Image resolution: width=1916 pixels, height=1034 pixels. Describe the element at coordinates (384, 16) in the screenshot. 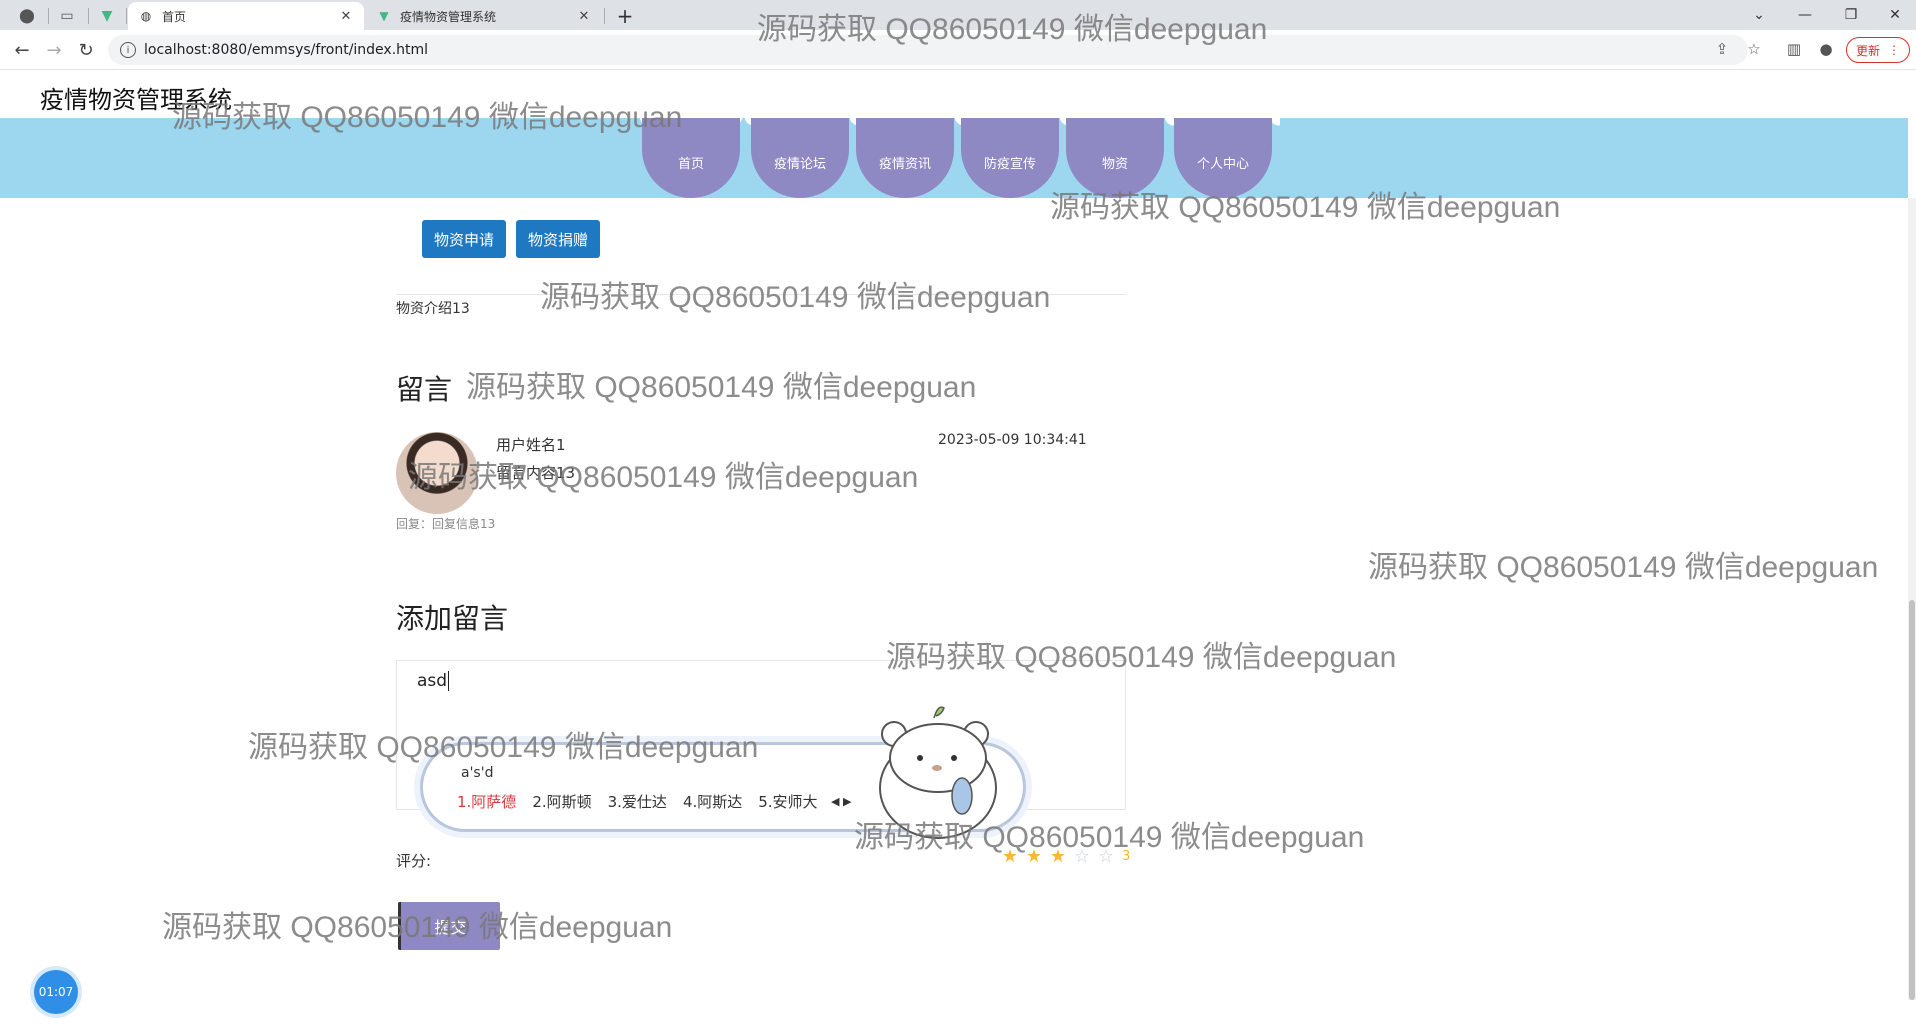

I see `vue-icon: ▼` at that location.